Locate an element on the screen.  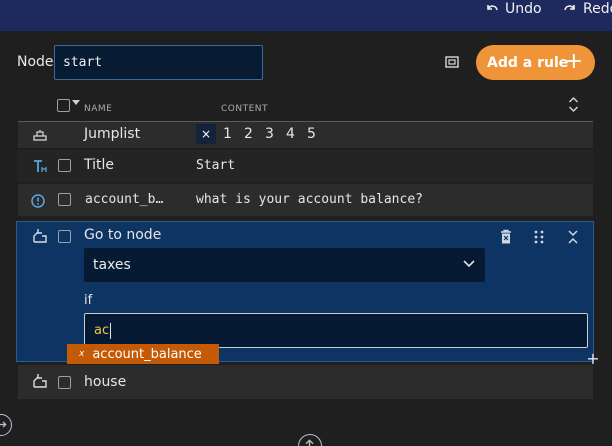
column-header-name: NAME is located at coordinates (98, 109).